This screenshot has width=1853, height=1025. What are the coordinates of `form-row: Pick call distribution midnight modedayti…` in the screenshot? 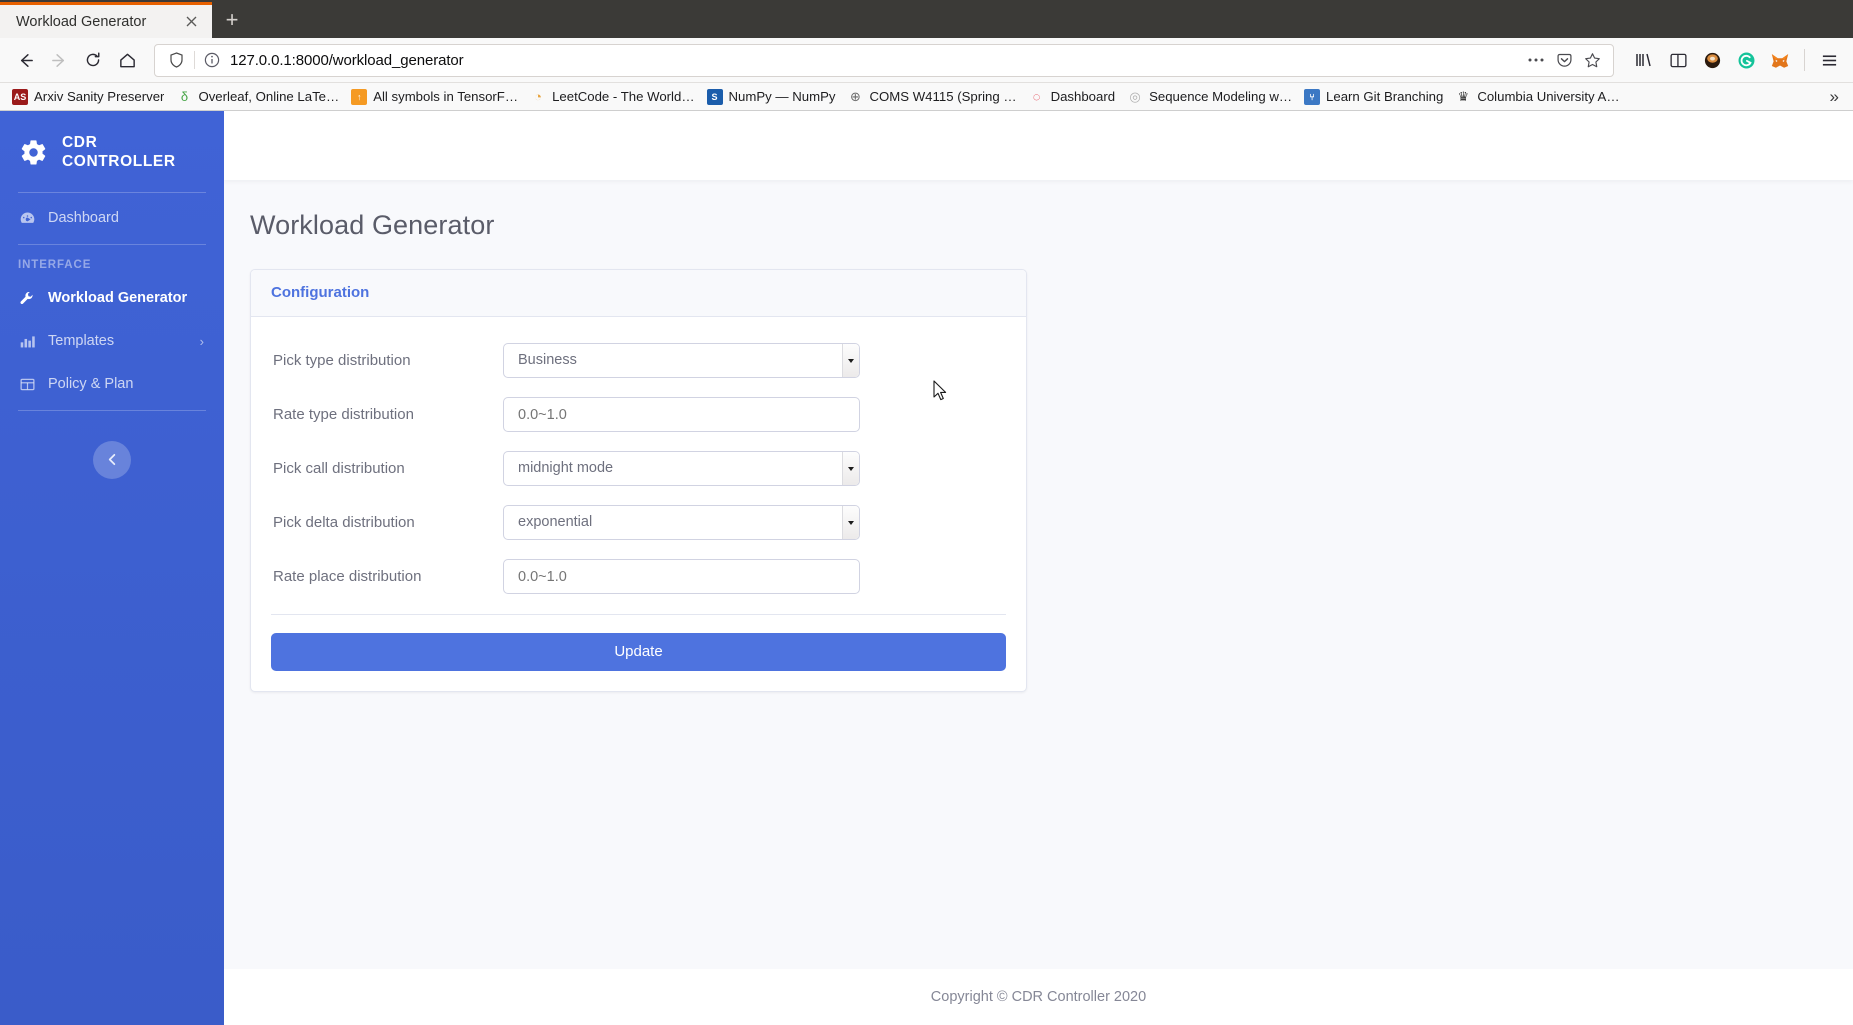 It's located at (638, 468).